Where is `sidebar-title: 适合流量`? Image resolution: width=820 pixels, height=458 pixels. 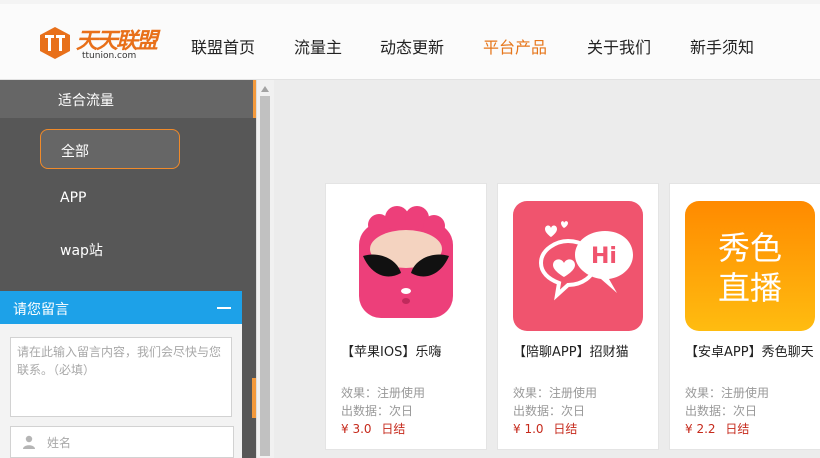 sidebar-title: 适合流量 is located at coordinates (128, 99).